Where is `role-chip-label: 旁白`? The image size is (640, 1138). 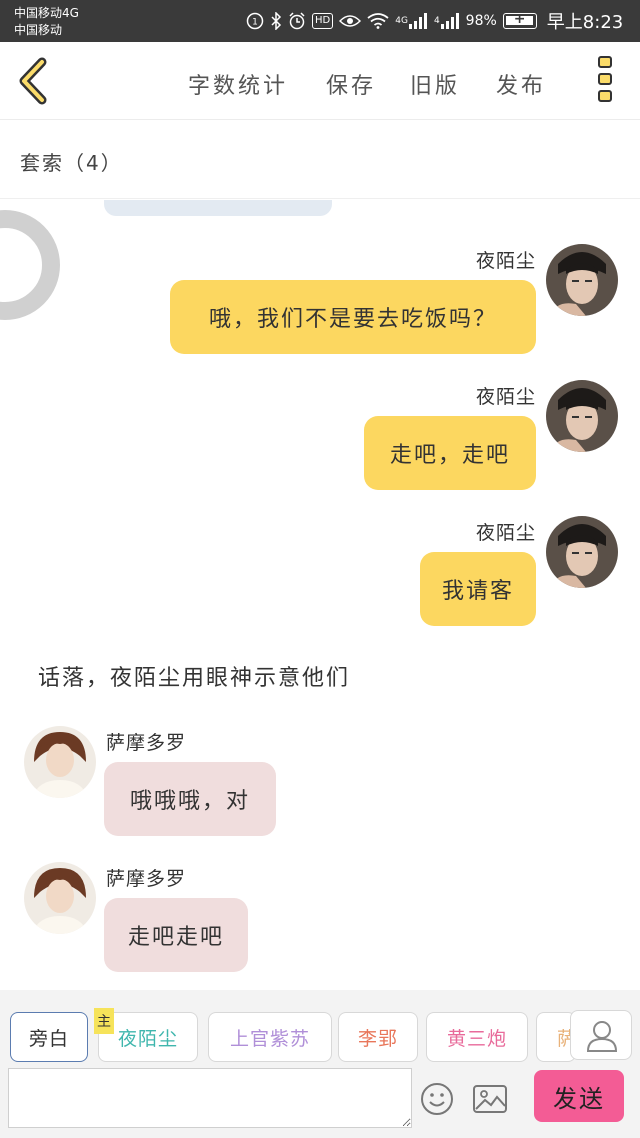
role-chip-label: 旁白 is located at coordinates (48, 1038).